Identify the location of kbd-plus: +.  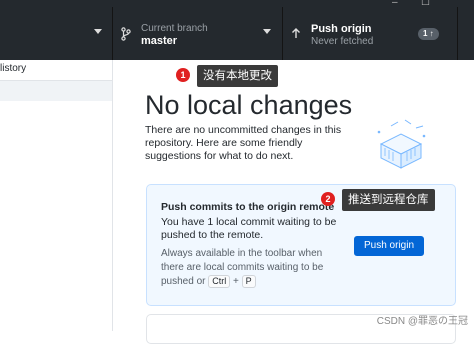
(236, 281).